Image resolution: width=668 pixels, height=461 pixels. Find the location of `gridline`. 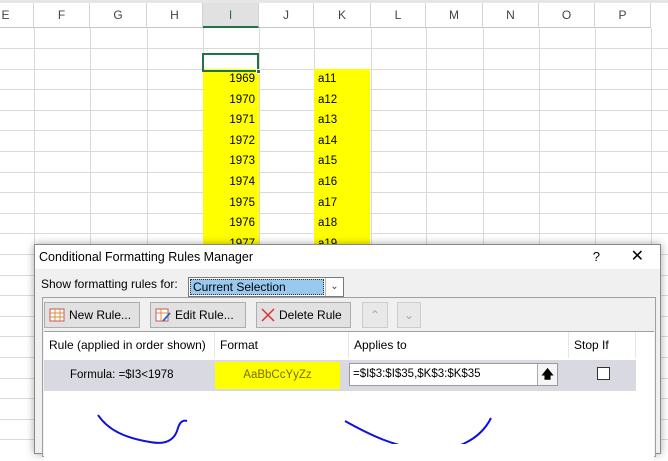

gridline is located at coordinates (334, 48).